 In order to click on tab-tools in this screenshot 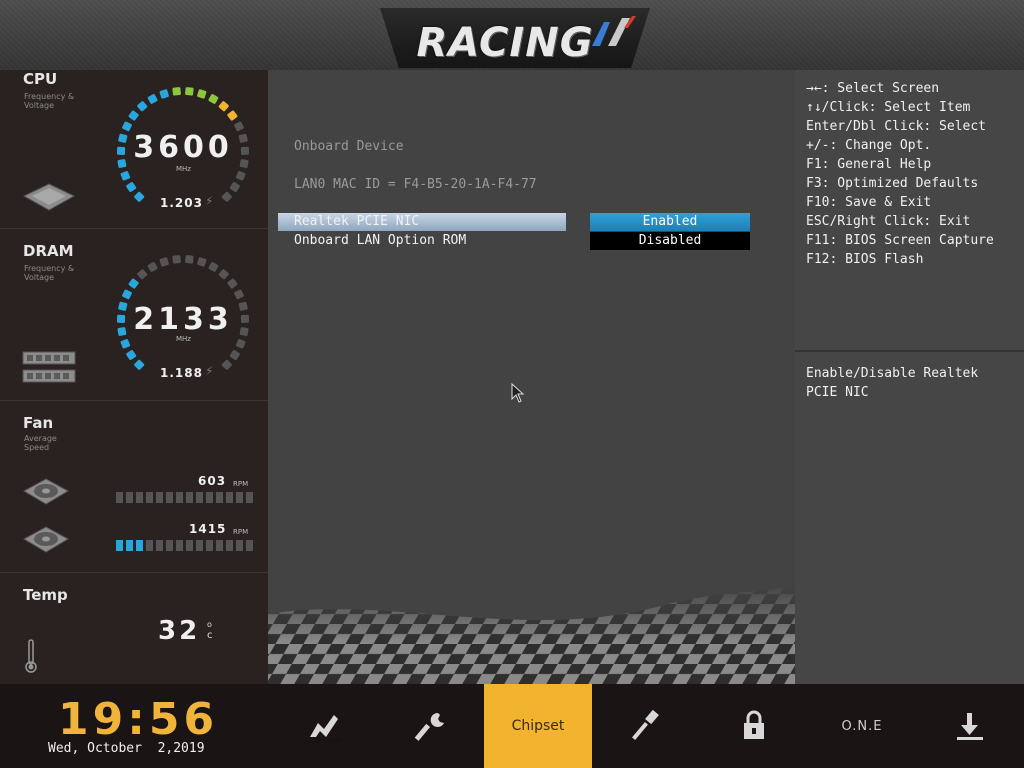, I will do `click(646, 726)`.